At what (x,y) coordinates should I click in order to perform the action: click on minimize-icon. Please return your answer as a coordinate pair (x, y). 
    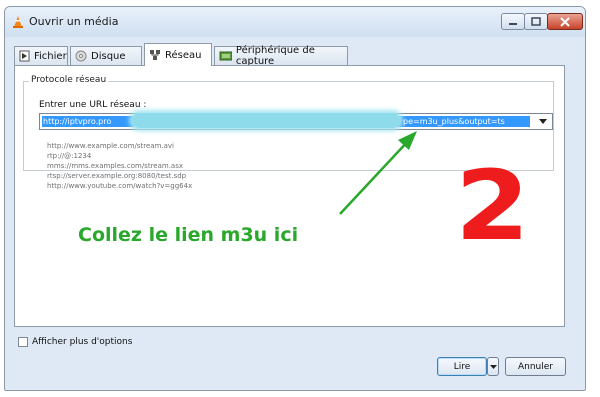
    Looking at the image, I should click on (513, 23).